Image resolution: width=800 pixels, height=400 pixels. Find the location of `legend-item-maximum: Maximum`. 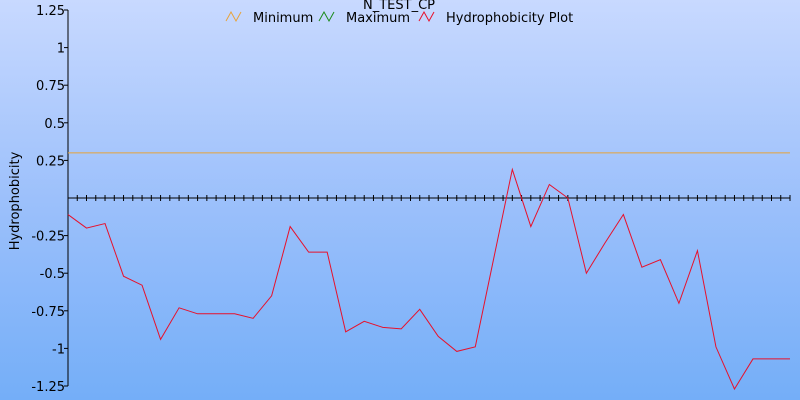

legend-item-maximum: Maximum is located at coordinates (364, 18).